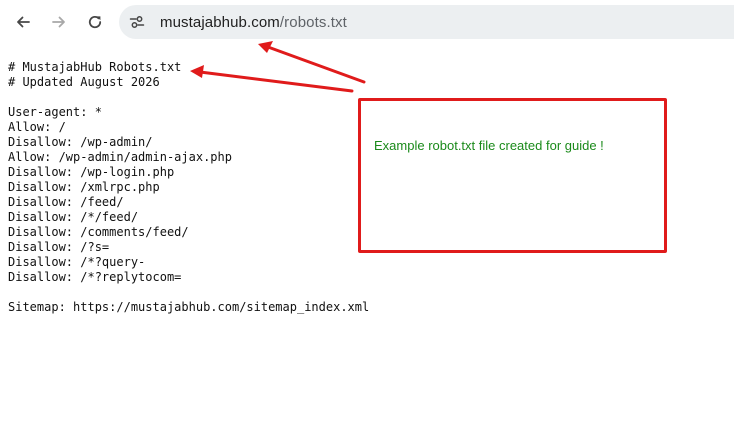 Image resolution: width=734 pixels, height=423 pixels. Describe the element at coordinates (84, 187) in the screenshot. I see `text-line: Disallow: /xmlrpc.php` at that location.